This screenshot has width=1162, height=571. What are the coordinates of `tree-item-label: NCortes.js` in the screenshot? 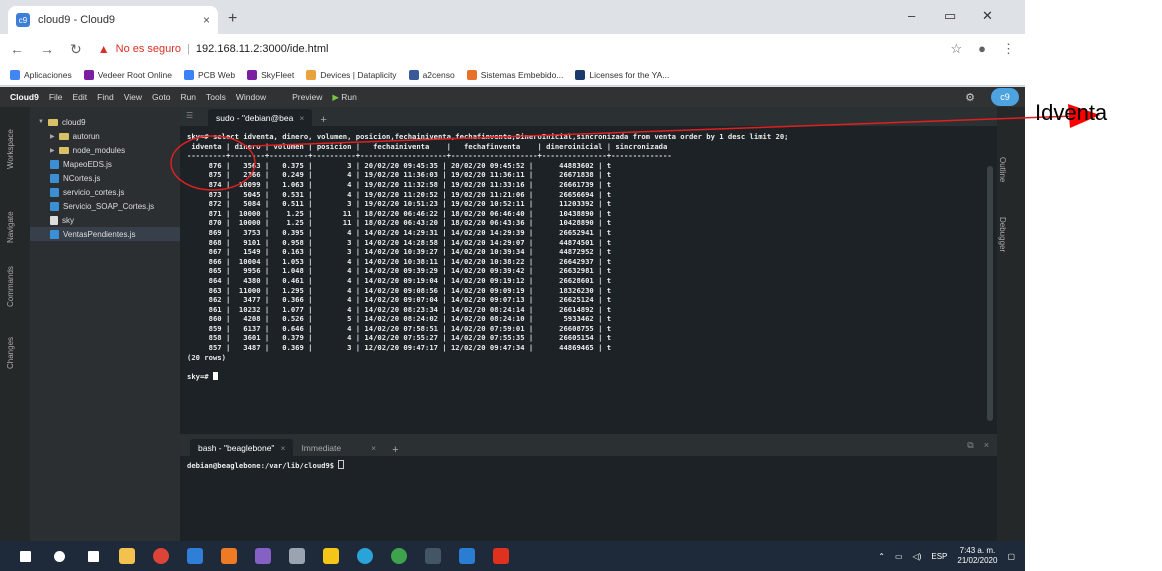 It's located at (82, 178).